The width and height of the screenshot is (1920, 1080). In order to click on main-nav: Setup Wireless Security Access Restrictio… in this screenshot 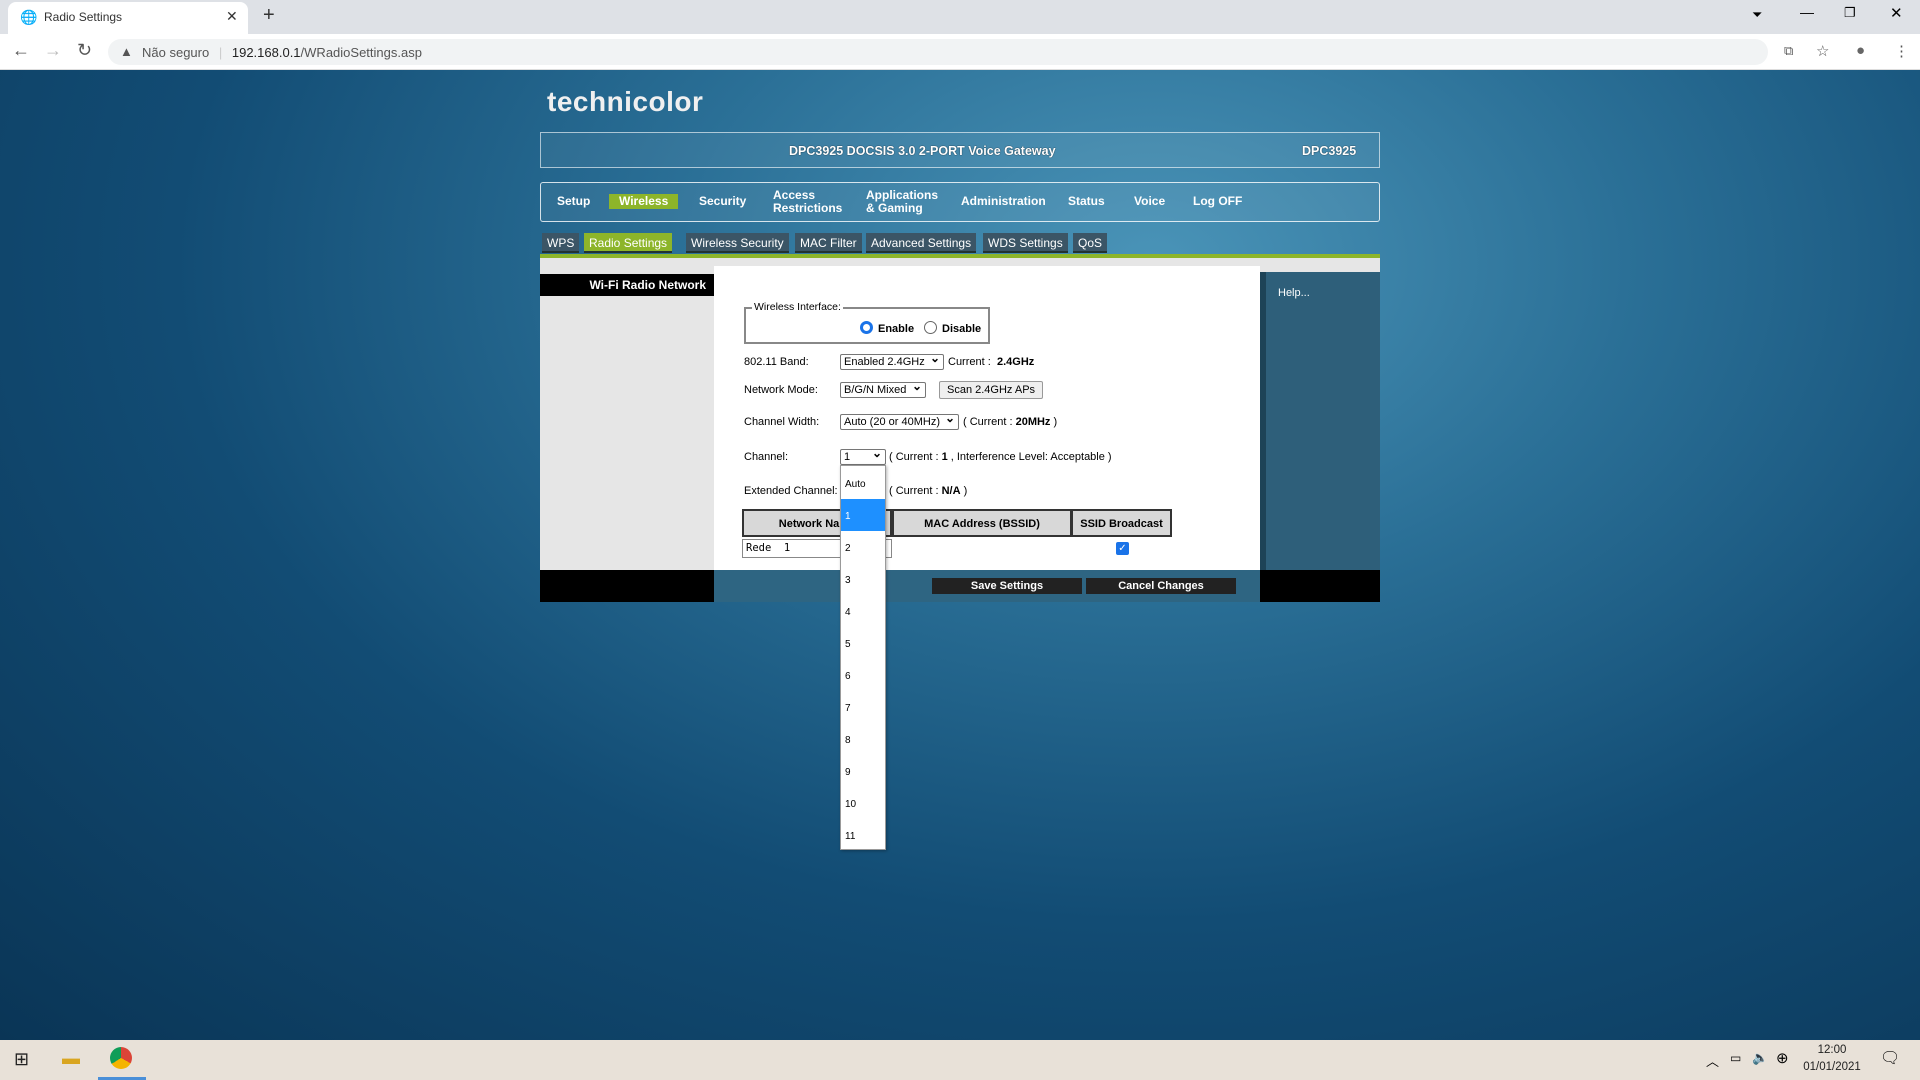, I will do `click(960, 202)`.